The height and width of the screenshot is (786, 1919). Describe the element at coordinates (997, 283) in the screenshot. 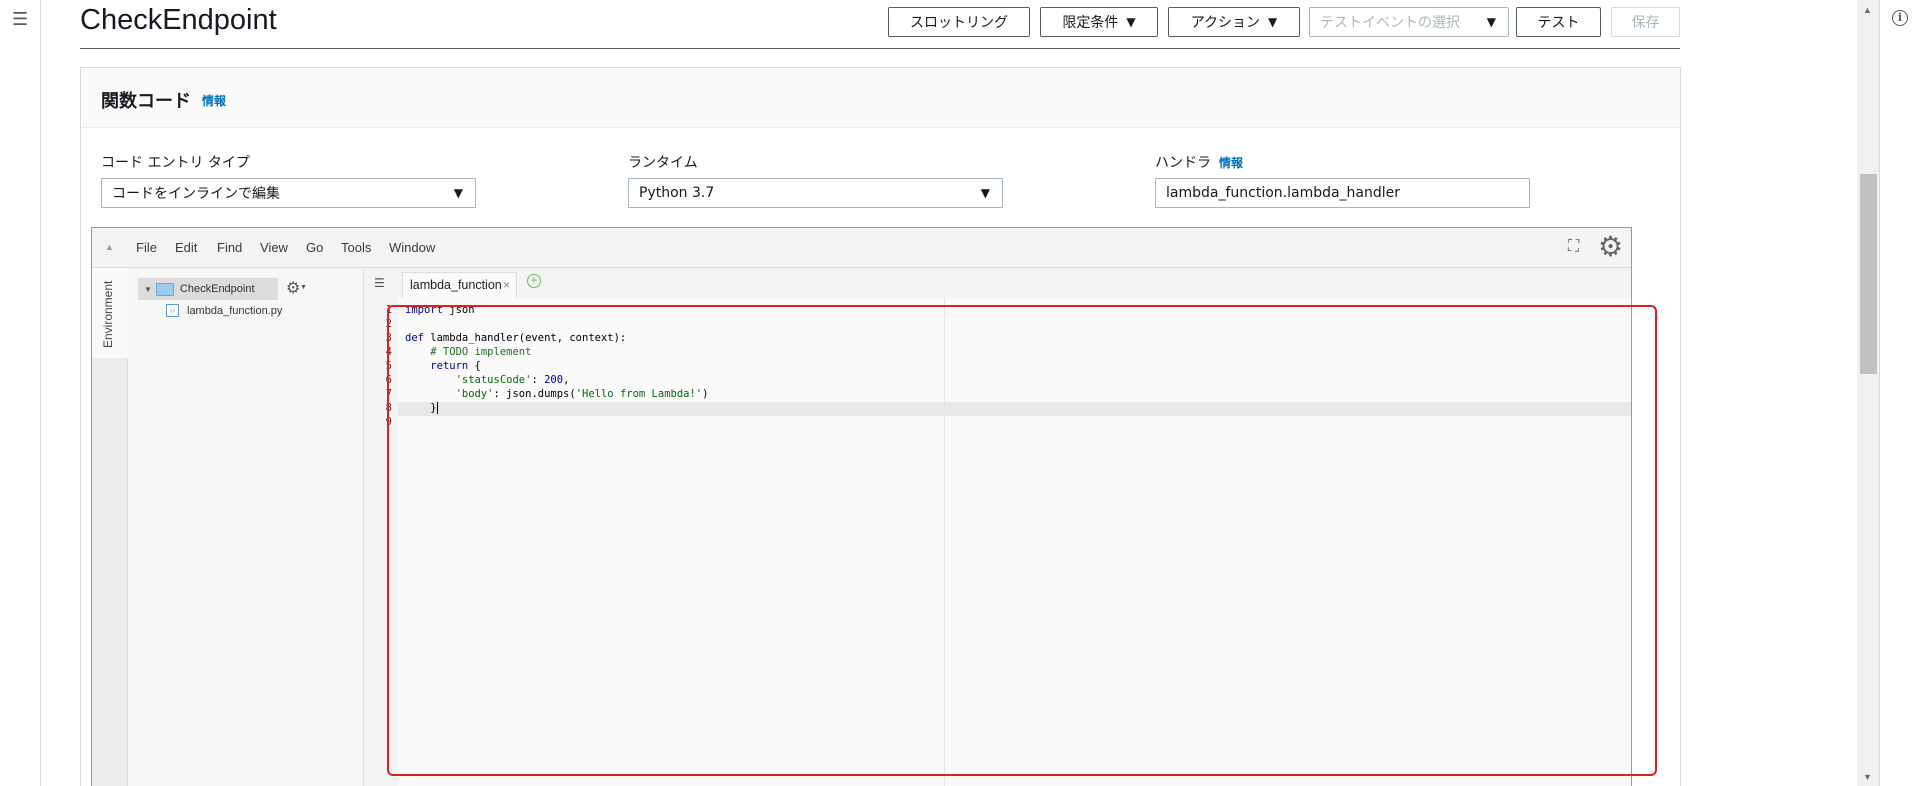

I see `editor-tab-bar: ☰ lambda_function × +` at that location.